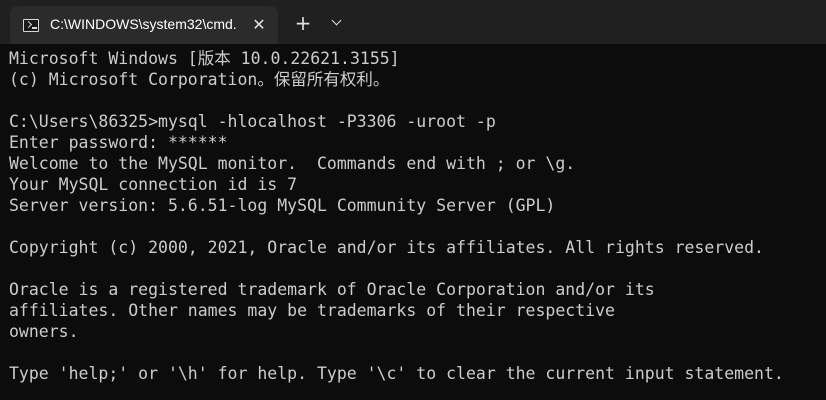  Describe the element at coordinates (199, 79) in the screenshot. I see `terminal-line: (c) Microsoft Corporation。保留所有权利。` at that location.